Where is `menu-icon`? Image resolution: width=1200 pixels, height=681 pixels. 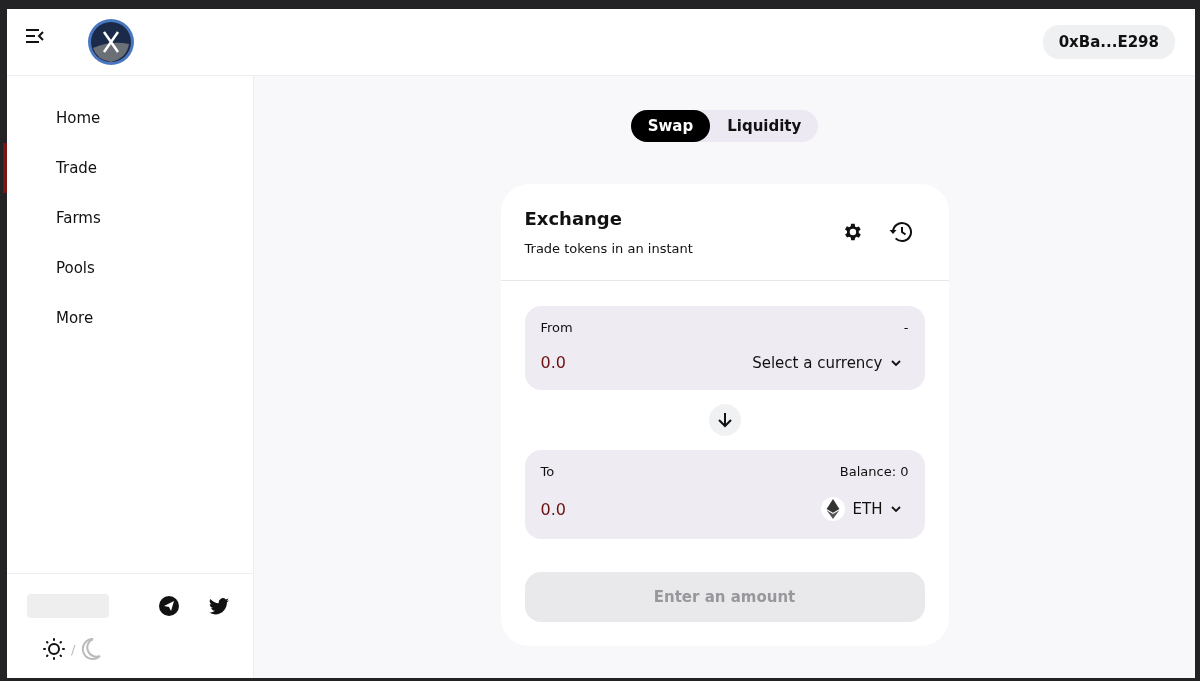 menu-icon is located at coordinates (35, 36).